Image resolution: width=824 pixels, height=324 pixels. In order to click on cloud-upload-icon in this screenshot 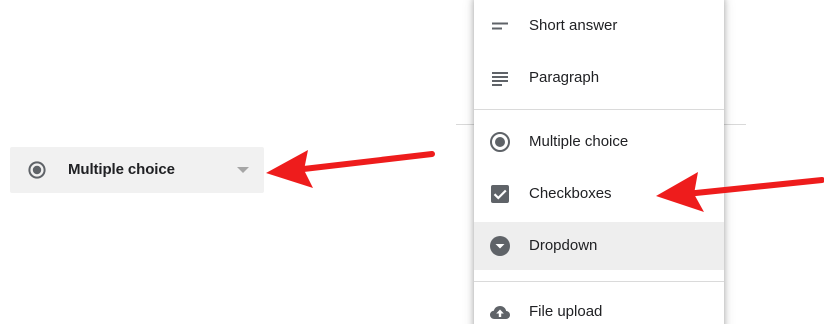, I will do `click(500, 312)`.